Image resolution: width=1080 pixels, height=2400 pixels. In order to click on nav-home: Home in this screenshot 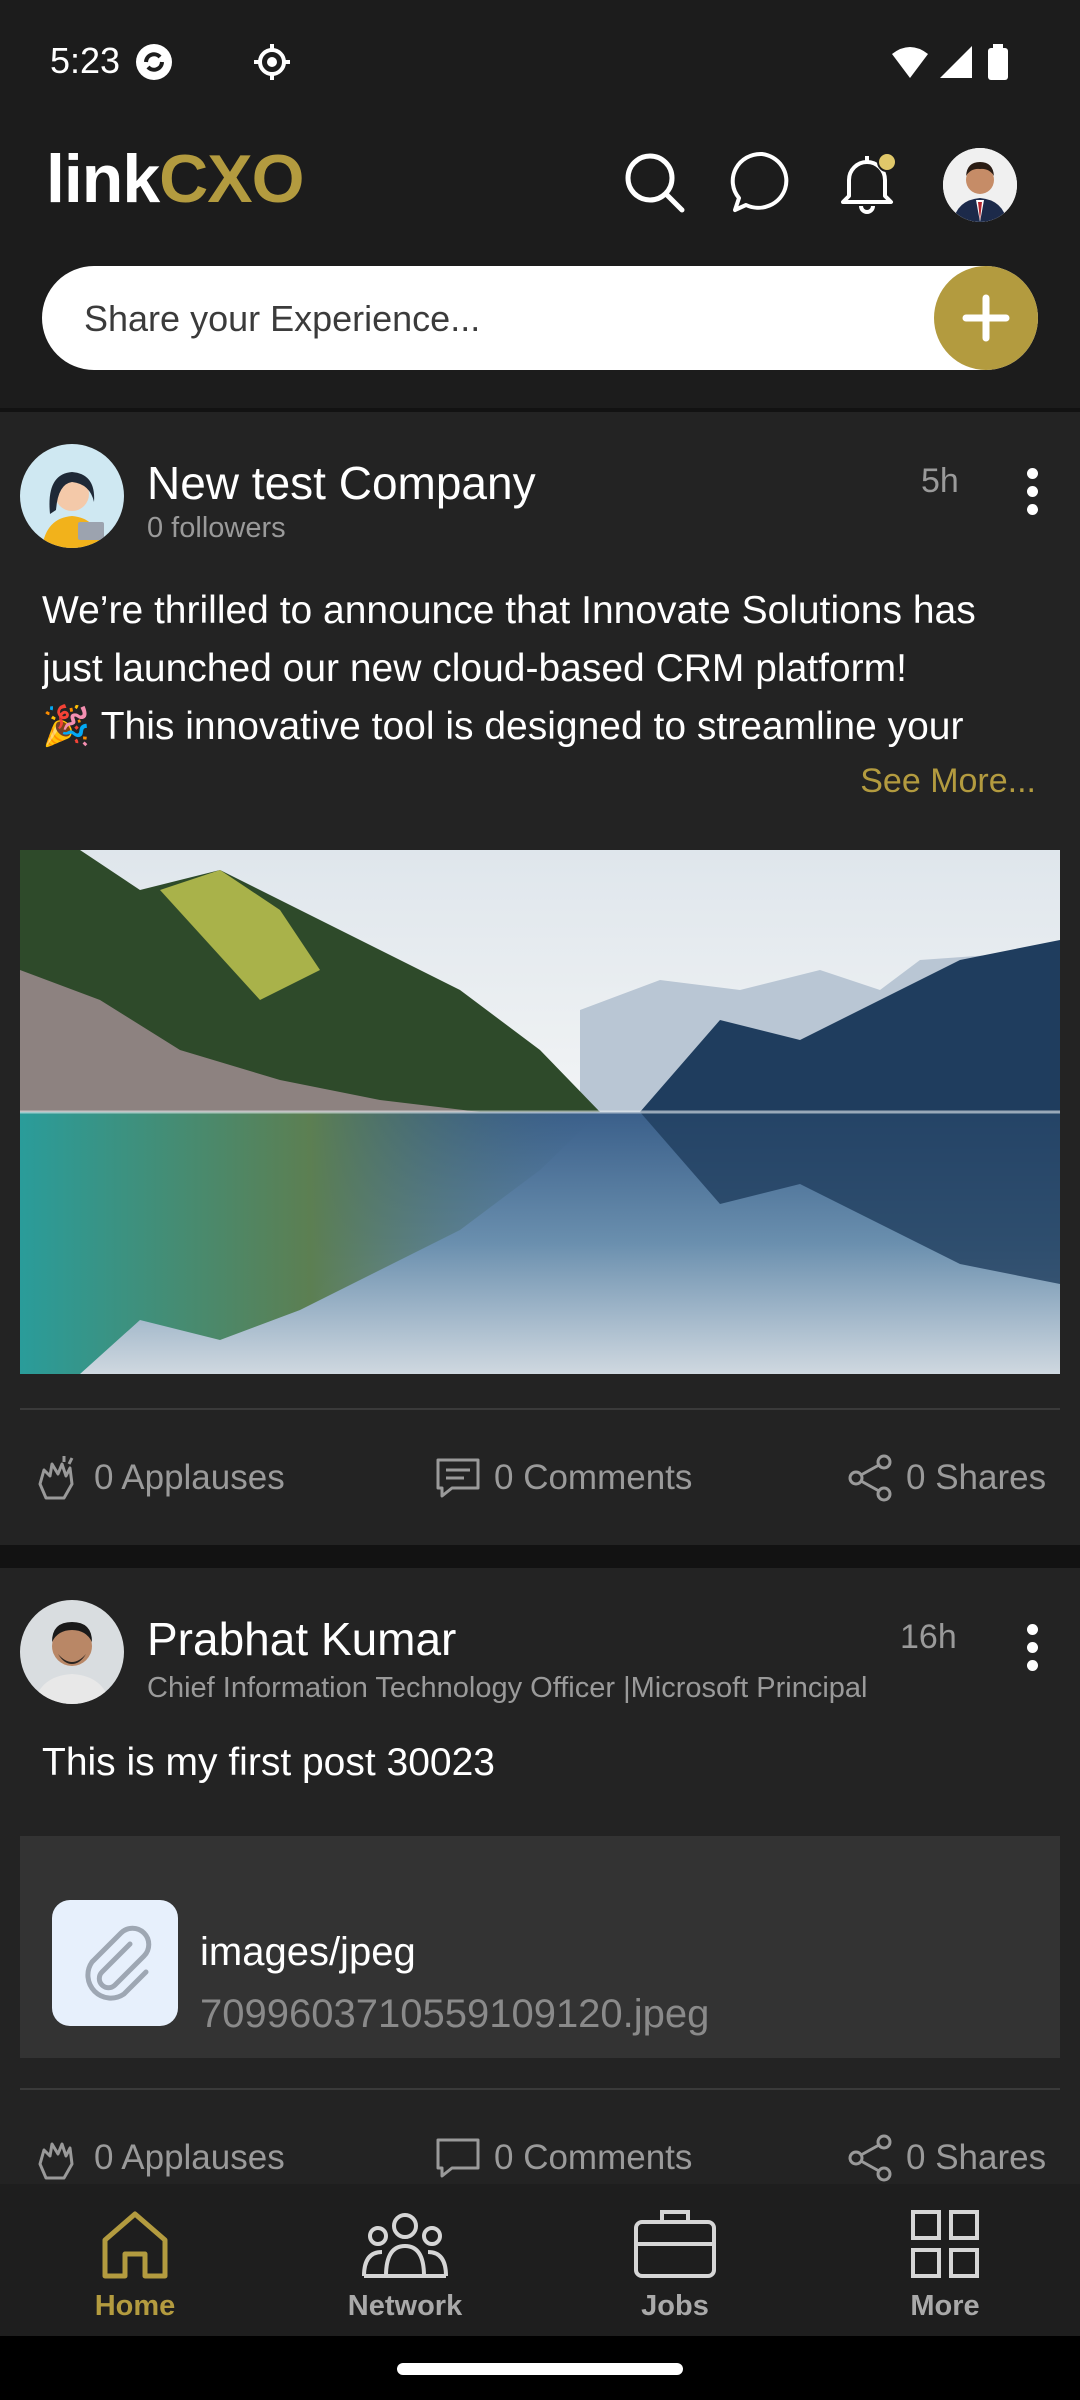, I will do `click(135, 2260)`.